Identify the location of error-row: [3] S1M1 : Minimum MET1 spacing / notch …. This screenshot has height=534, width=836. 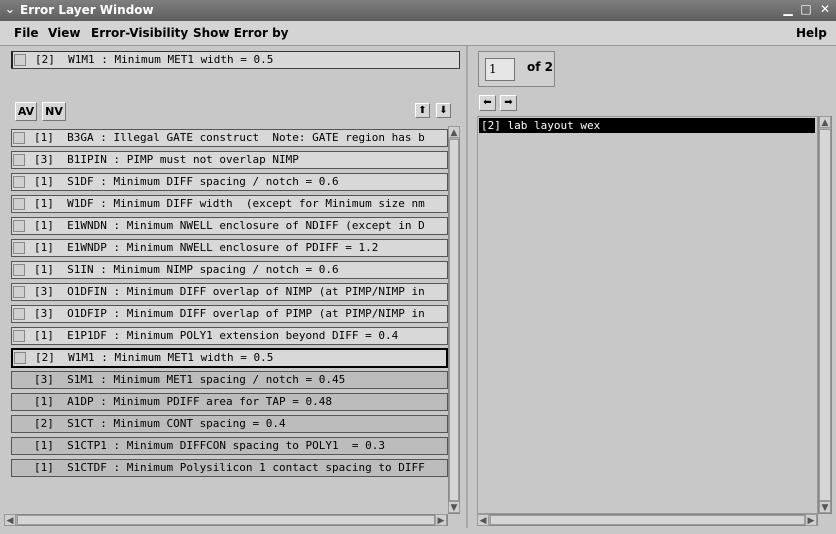
(229, 380).